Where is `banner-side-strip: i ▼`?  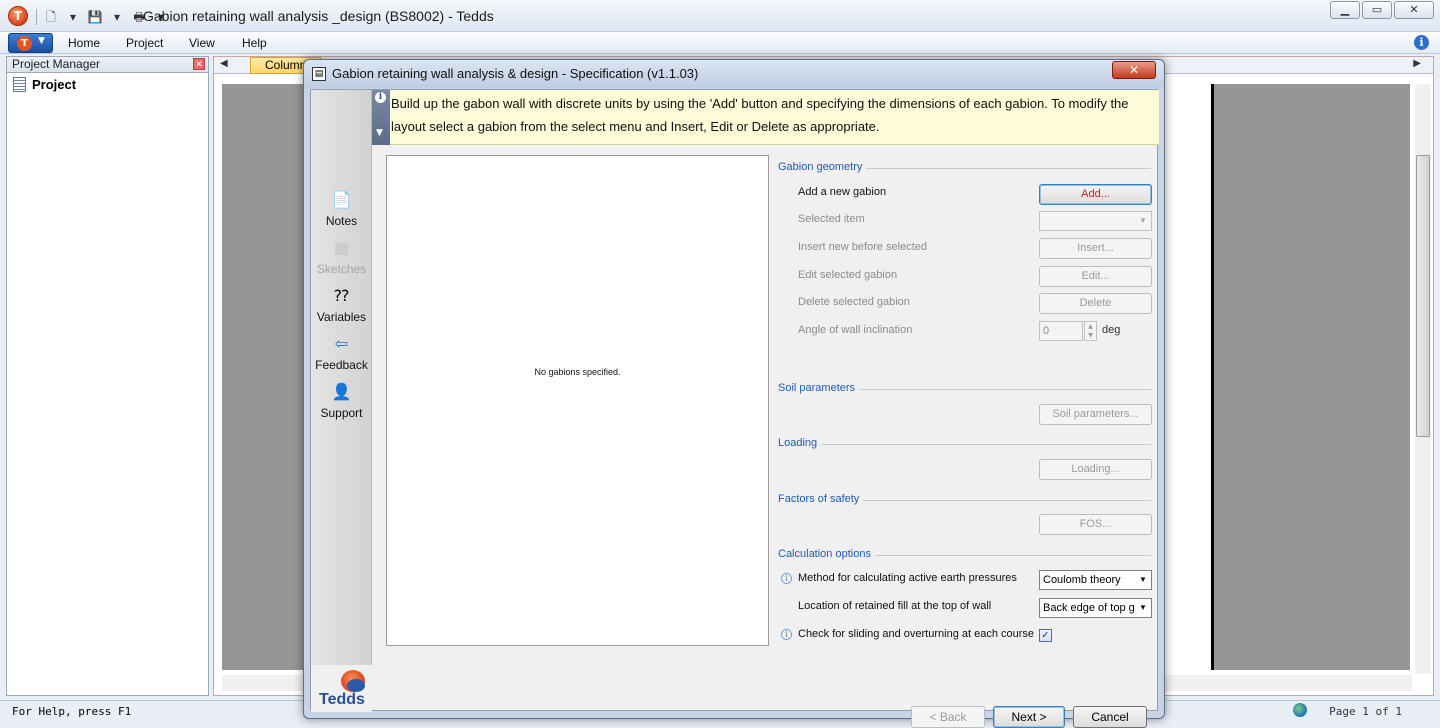 banner-side-strip: i ▼ is located at coordinates (381, 117).